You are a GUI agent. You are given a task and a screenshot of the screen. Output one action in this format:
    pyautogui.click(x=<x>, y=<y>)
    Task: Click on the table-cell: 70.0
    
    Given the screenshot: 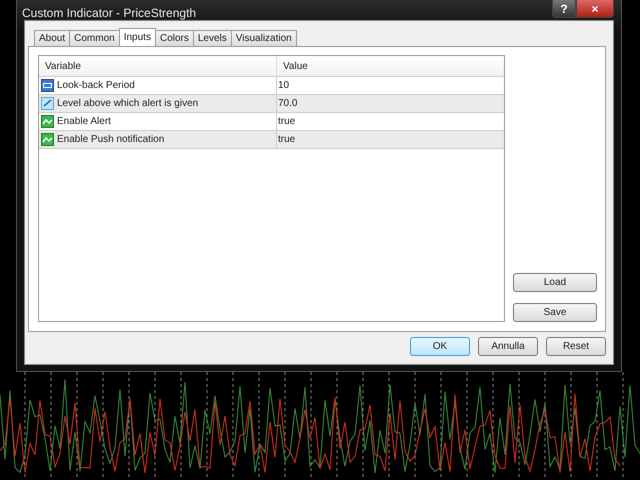 What is the action you would take?
    pyautogui.click(x=390, y=103)
    